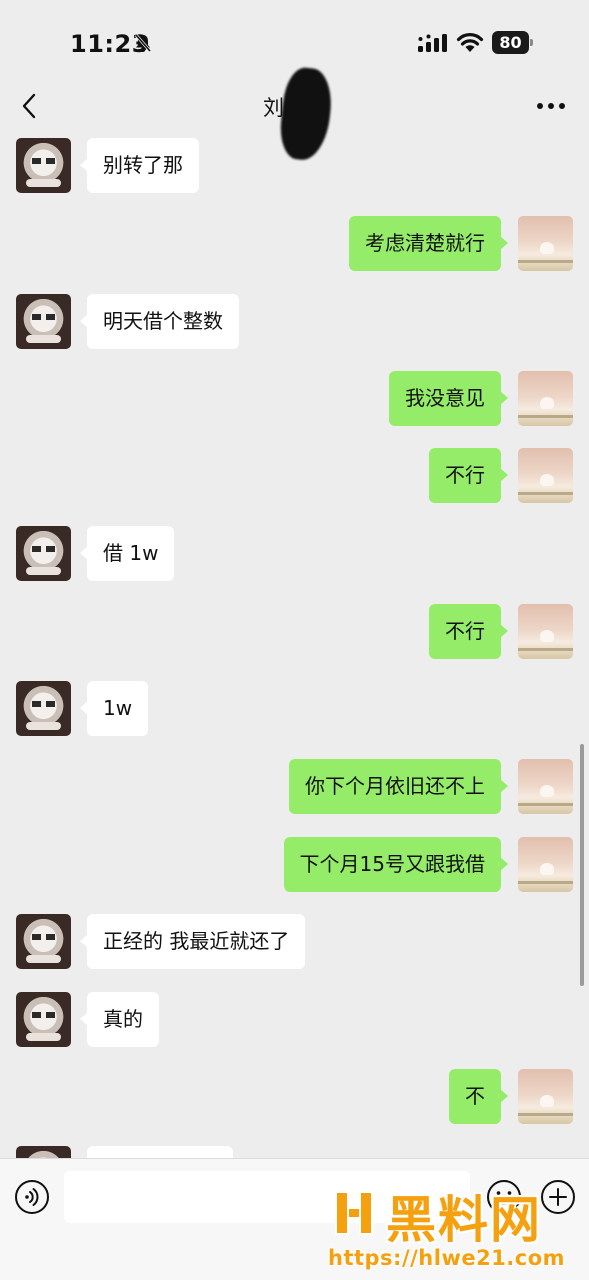  I want to click on received-message, so click(160, 1152).